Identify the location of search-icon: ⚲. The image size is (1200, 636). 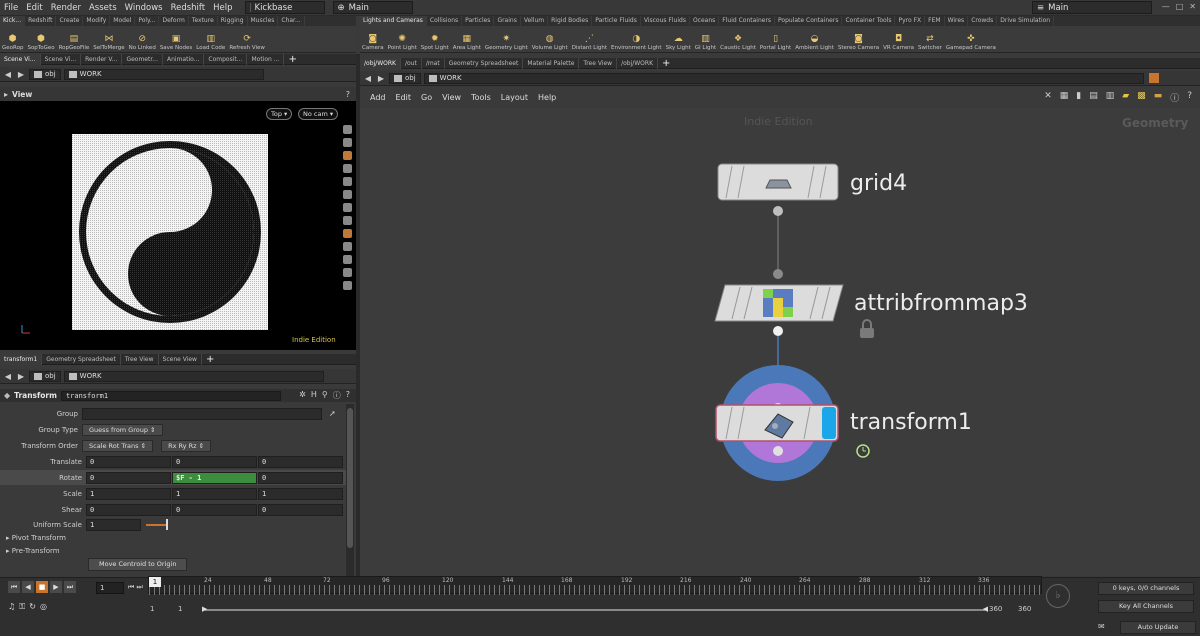
(325, 395).